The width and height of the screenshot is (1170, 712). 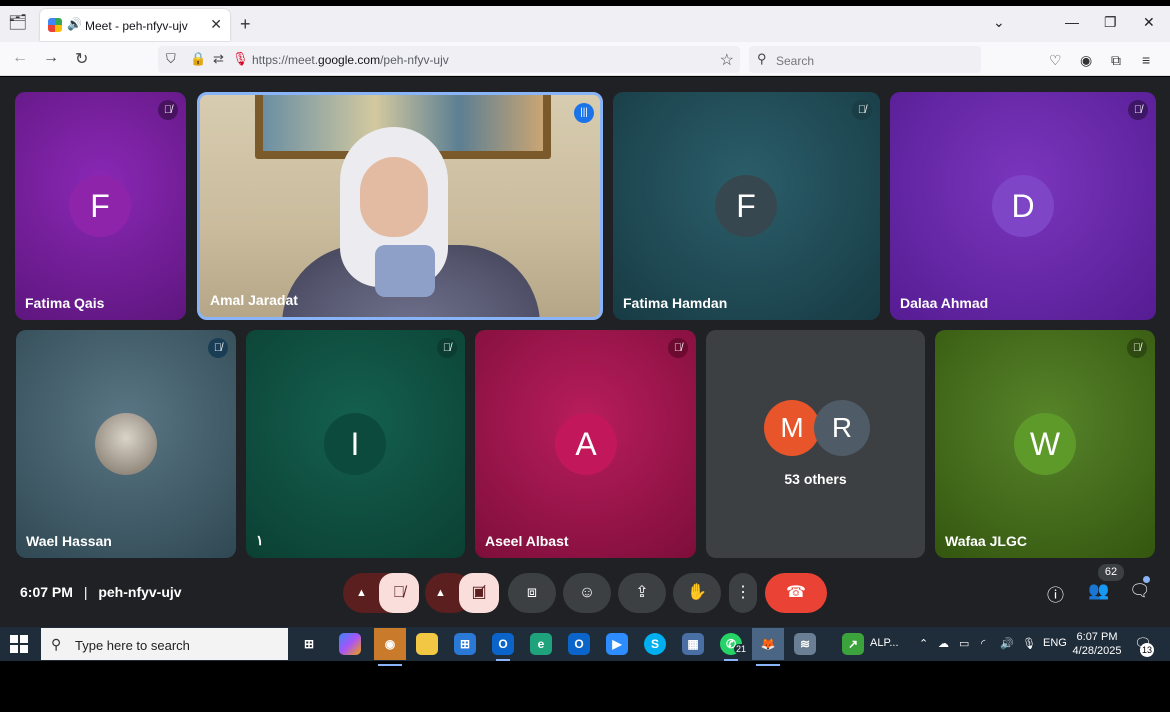 I want to click on participant-tile: 🎙̸ Wael Hassan, so click(x=126, y=444).